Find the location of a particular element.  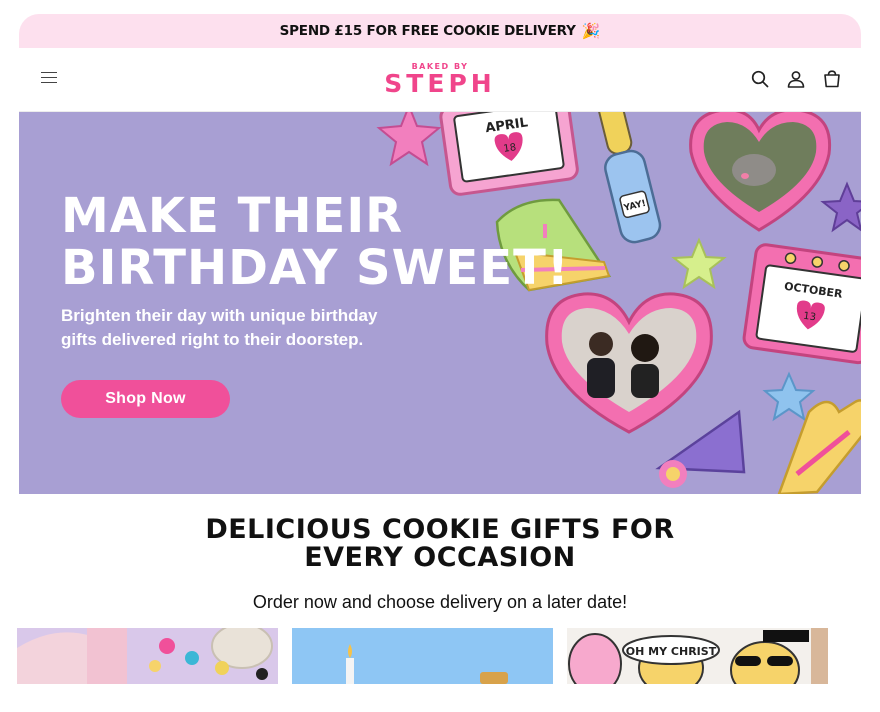

category-cards: OH MY CHRIST is located at coordinates (422, 656).